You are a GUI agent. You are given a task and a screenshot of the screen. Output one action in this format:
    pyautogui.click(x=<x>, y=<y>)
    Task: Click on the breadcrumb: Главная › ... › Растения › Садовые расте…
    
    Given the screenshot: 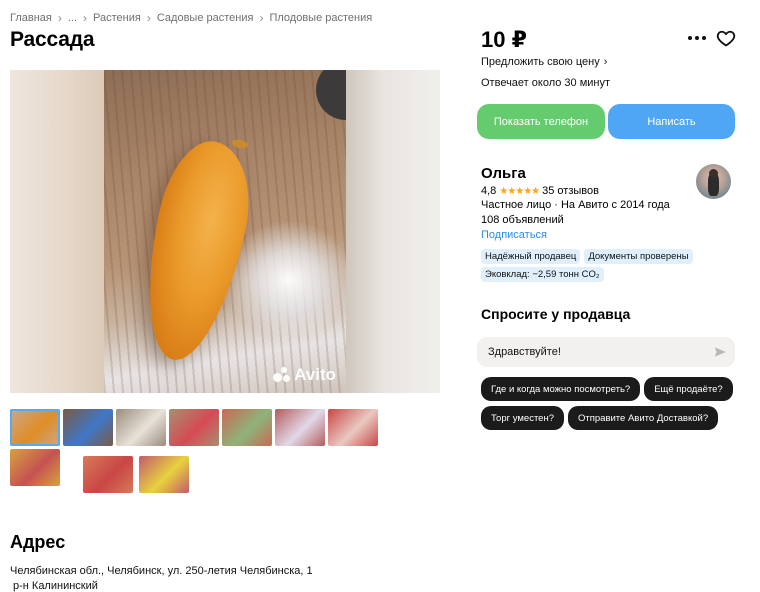 What is the action you would take?
    pyautogui.click(x=191, y=18)
    